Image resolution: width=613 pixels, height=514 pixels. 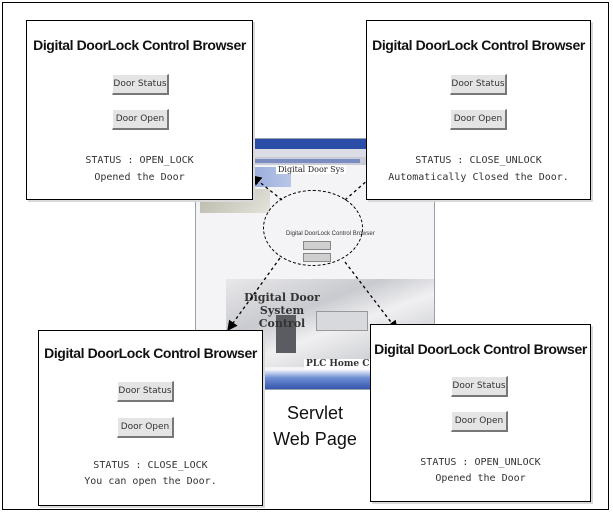 I want to click on caption-line-1: Servlet, so click(x=315, y=413).